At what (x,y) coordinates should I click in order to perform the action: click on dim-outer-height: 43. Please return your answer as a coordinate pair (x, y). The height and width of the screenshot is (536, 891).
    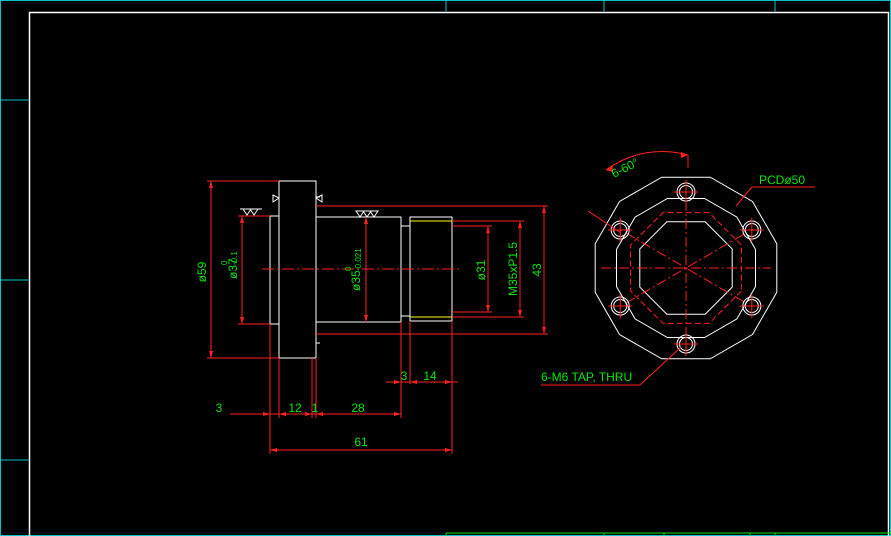
    Looking at the image, I should click on (537, 270).